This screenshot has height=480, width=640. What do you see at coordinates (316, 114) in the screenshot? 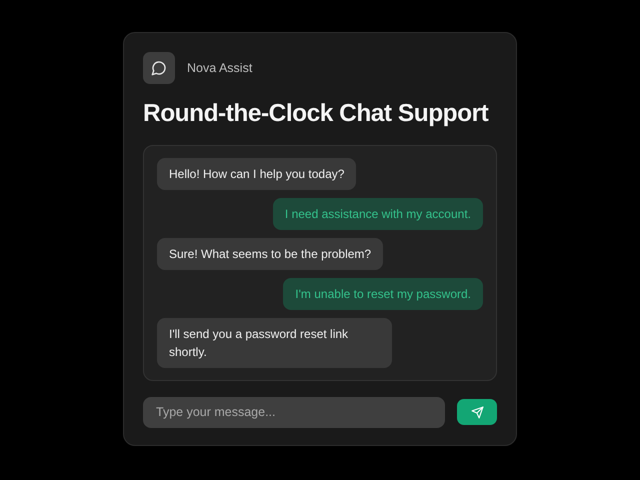
I see `chat-title: Round-the-Clock Chat Support` at bounding box center [316, 114].